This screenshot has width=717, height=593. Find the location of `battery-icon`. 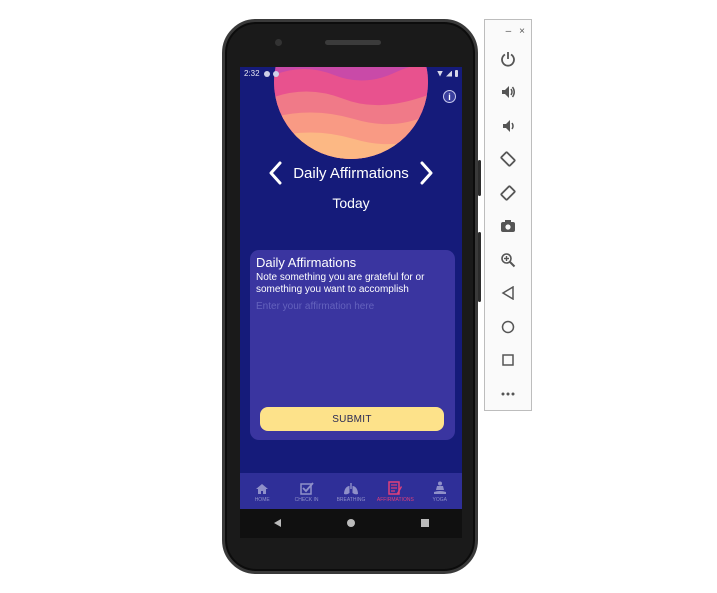

battery-icon is located at coordinates (456, 73).